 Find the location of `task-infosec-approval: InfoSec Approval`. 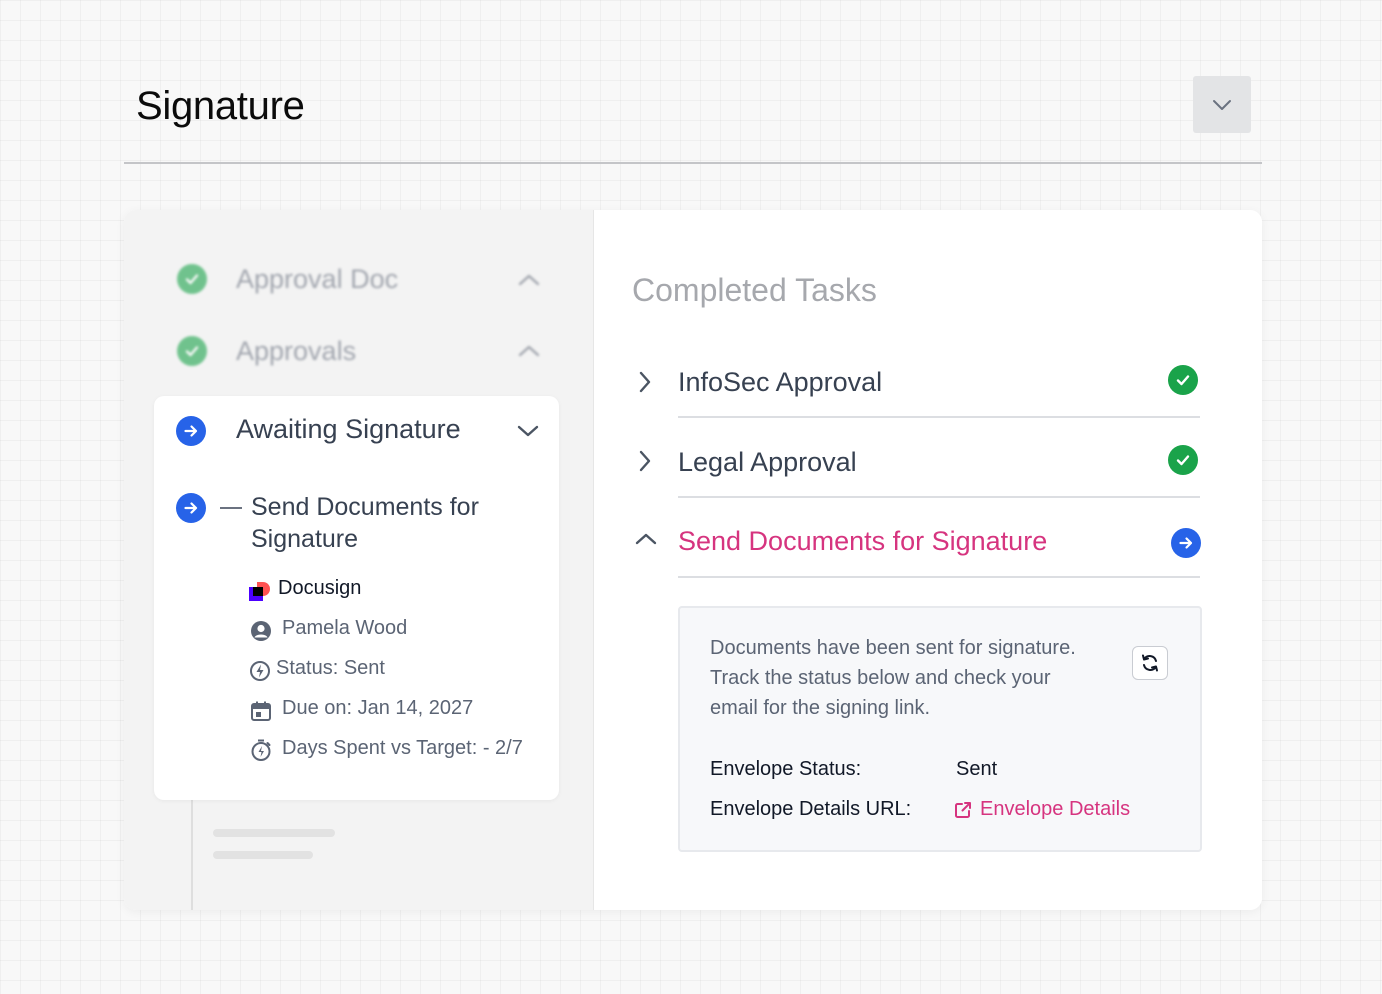

task-infosec-approval: InfoSec Approval is located at coordinates (780, 382).